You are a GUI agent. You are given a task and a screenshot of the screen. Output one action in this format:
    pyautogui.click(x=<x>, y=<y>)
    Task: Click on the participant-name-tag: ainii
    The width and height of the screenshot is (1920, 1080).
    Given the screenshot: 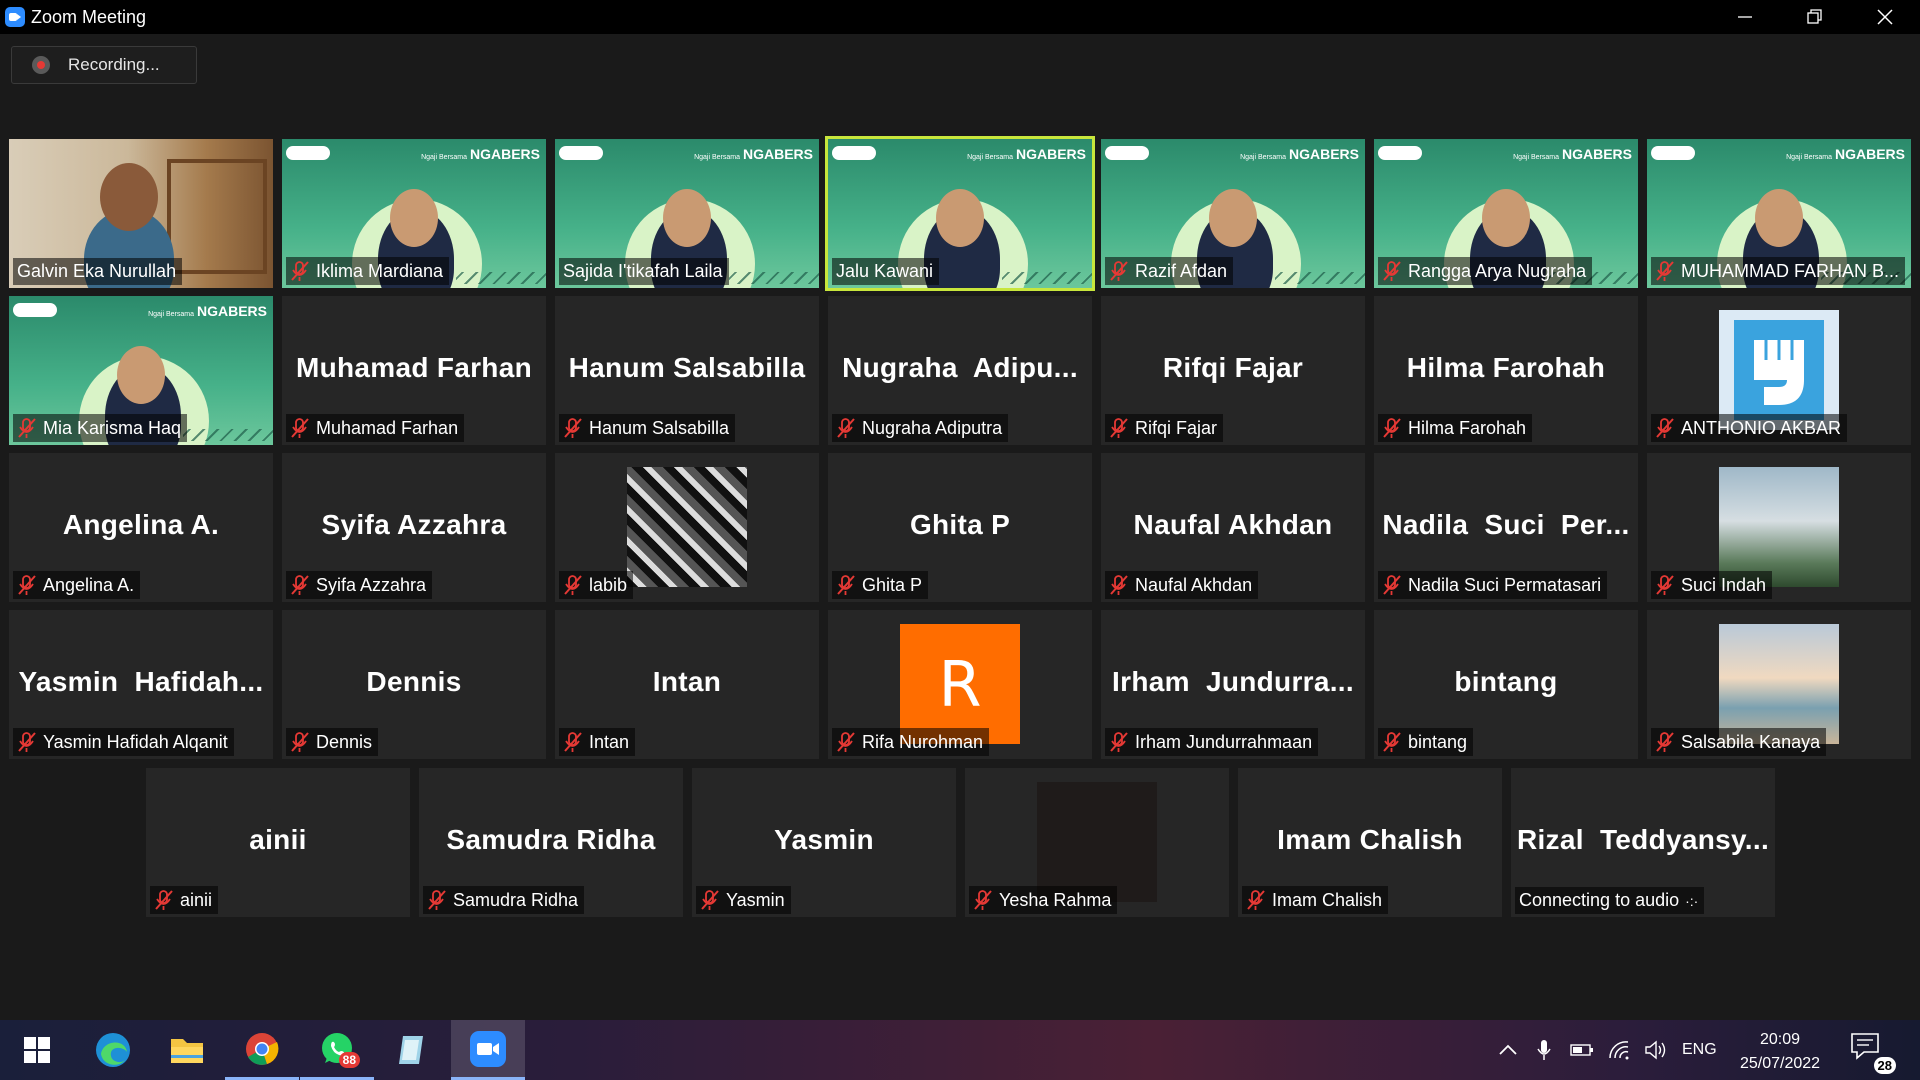 What is the action you would take?
    pyautogui.click(x=184, y=900)
    